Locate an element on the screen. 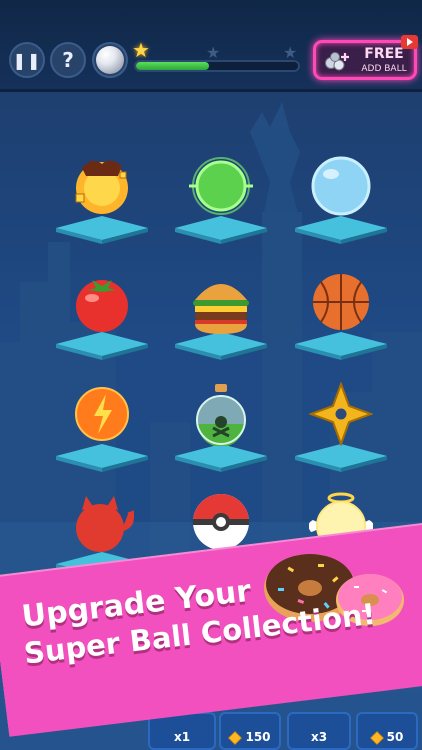  ball-slot-basketball-ball is located at coordinates (342, 313).